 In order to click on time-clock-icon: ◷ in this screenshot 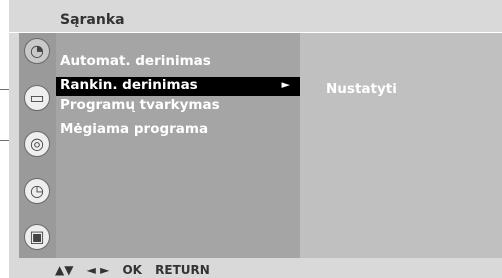, I will do `click(37, 191)`.